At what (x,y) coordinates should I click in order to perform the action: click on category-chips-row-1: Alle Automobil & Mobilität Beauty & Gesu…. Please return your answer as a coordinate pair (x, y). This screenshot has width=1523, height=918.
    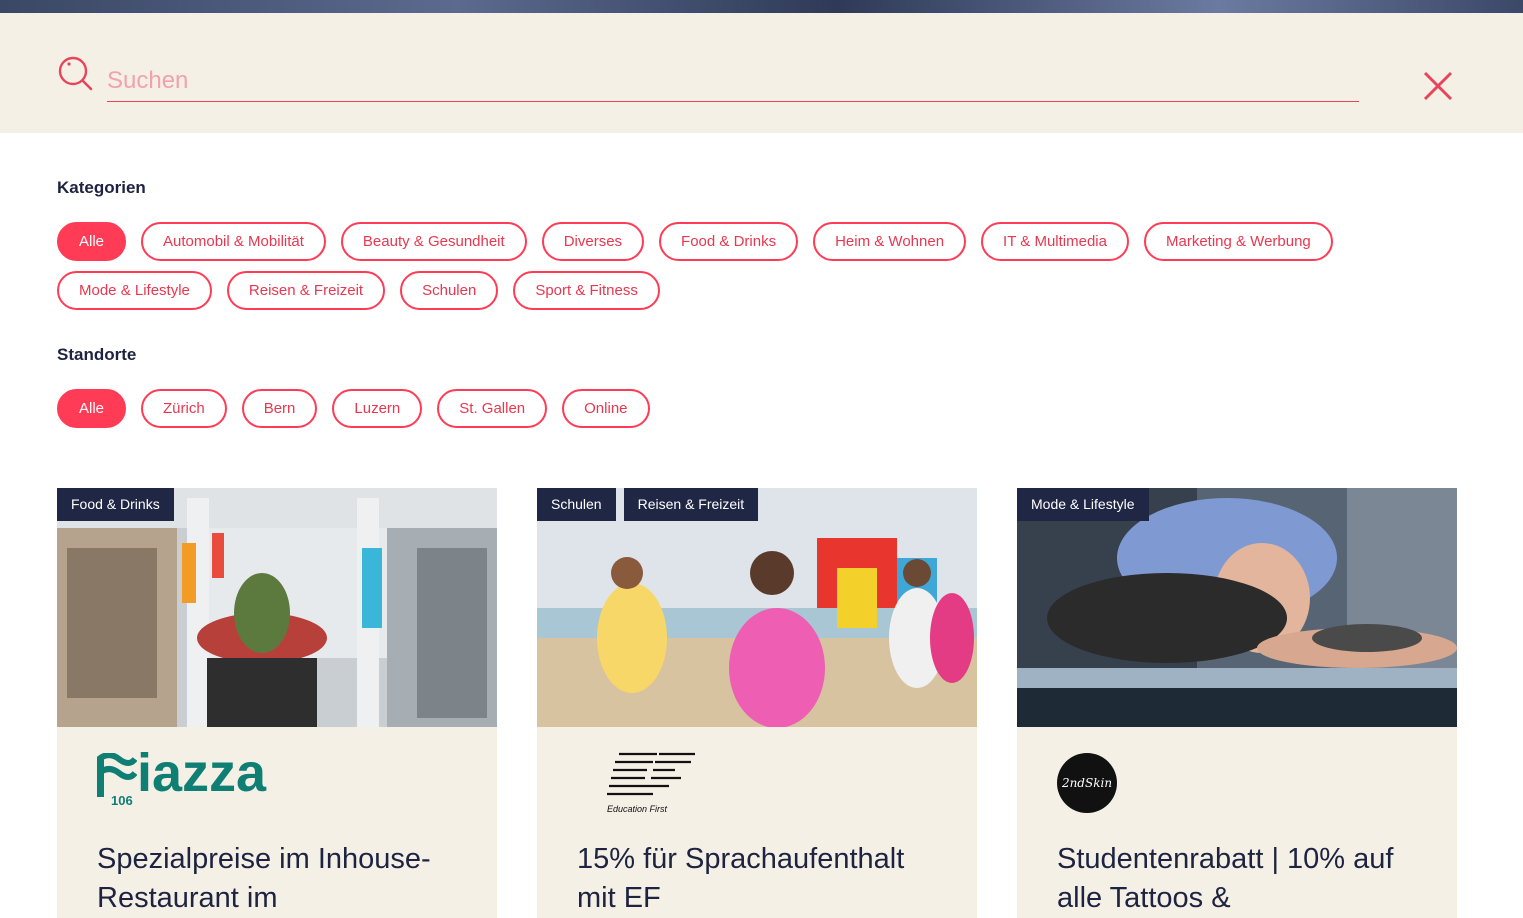
    Looking at the image, I should click on (695, 241).